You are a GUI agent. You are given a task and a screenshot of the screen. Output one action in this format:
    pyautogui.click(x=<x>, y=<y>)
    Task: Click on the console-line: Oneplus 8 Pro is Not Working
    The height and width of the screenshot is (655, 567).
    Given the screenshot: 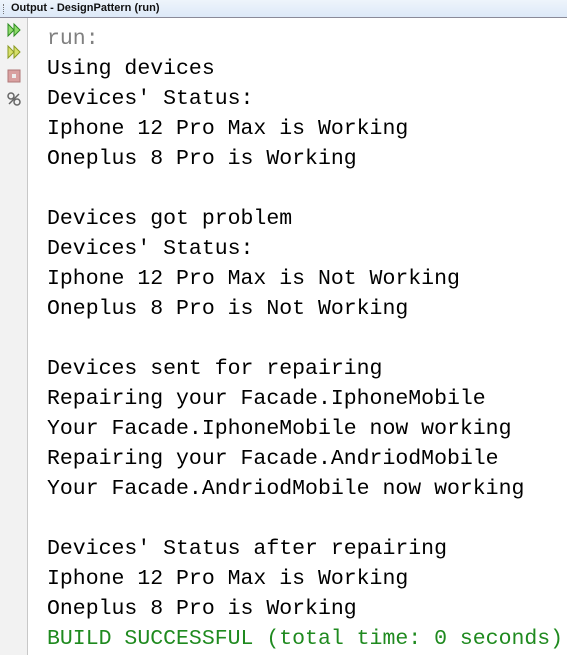 What is the action you would take?
    pyautogui.click(x=228, y=309)
    